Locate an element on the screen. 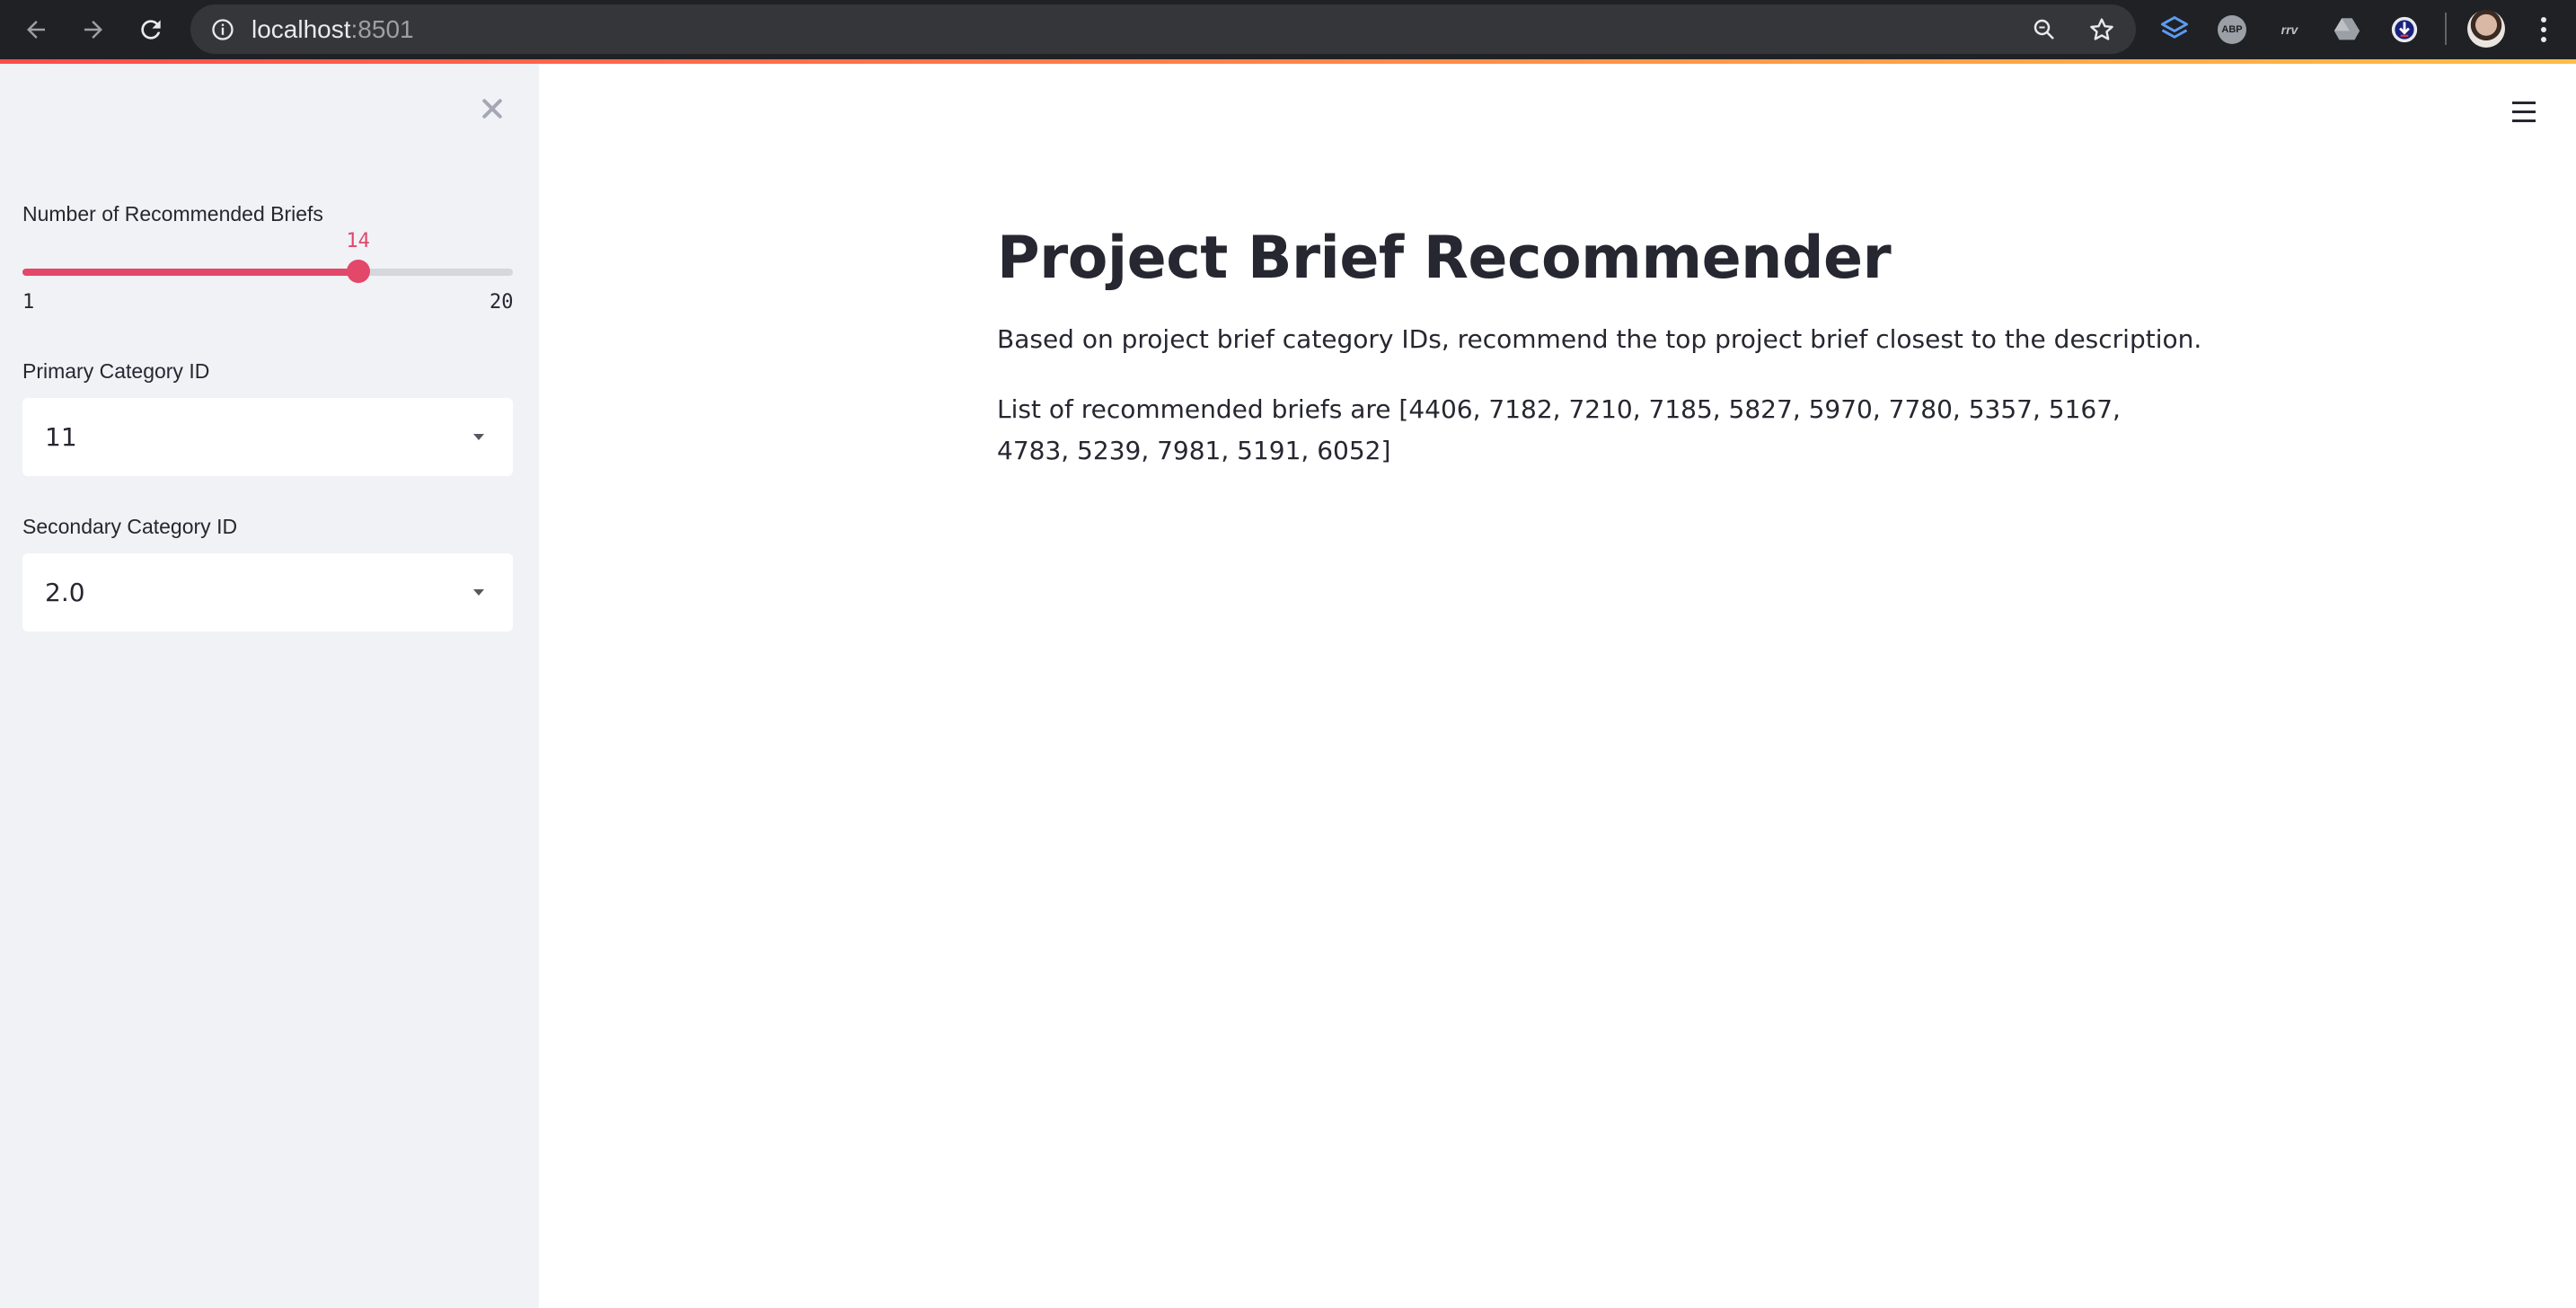 Image resolution: width=2576 pixels, height=1308 pixels. secondary-category-value: 2.0 is located at coordinates (65, 592).